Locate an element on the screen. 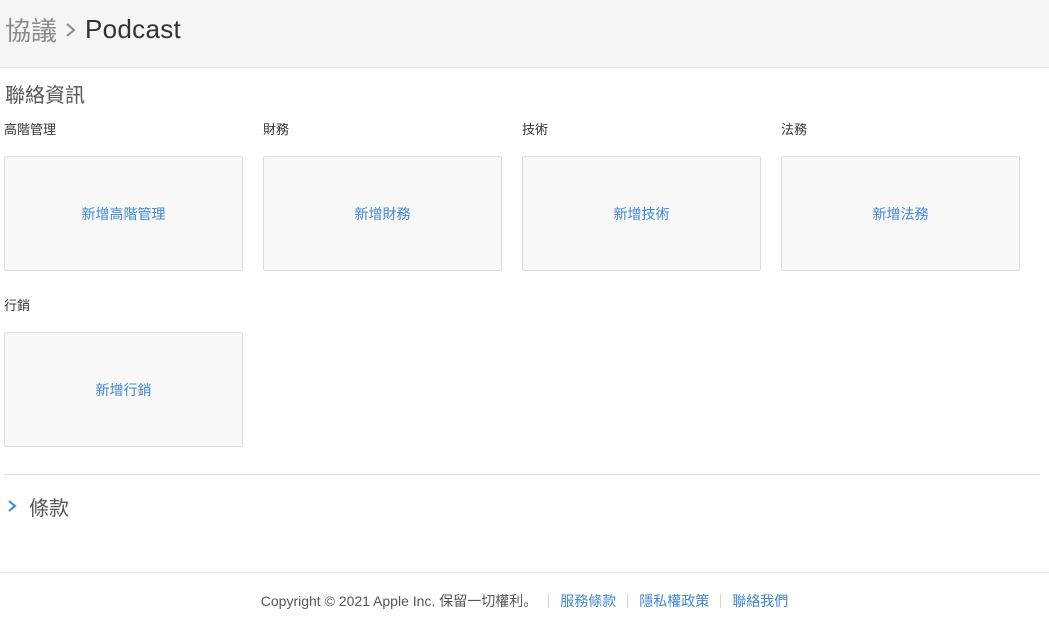 The height and width of the screenshot is (619, 1049). add-button-label: 新增技術 is located at coordinates (641, 213).